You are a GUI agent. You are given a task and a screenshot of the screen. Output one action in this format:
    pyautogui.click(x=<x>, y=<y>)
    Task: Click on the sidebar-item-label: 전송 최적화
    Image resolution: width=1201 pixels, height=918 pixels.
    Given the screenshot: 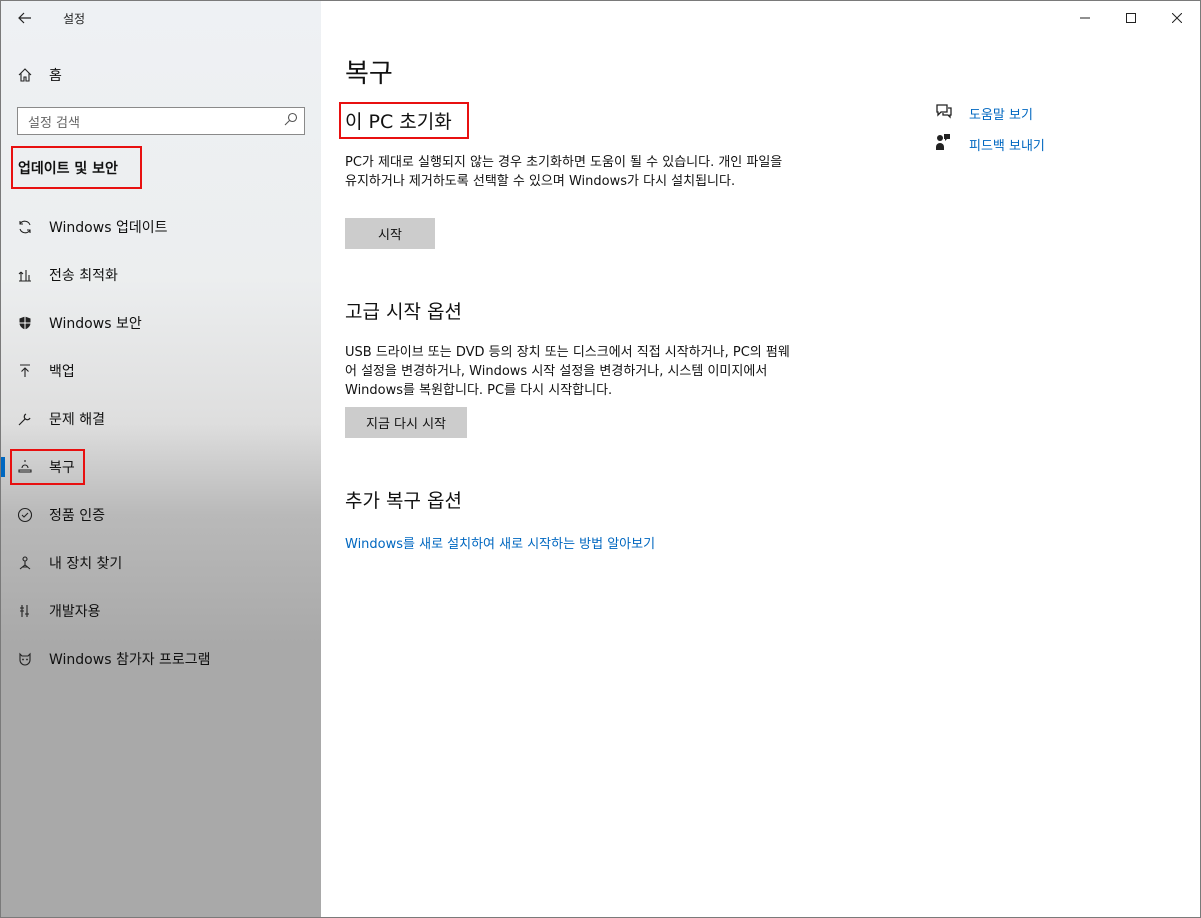 What is the action you would take?
    pyautogui.click(x=83, y=276)
    